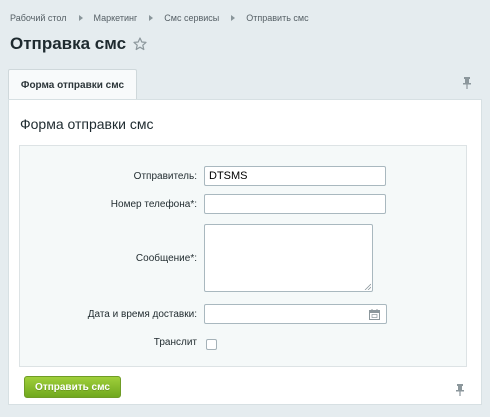 This screenshot has height=417, width=490. What do you see at coordinates (295, 176) in the screenshot?
I see `sender-field` at bounding box center [295, 176].